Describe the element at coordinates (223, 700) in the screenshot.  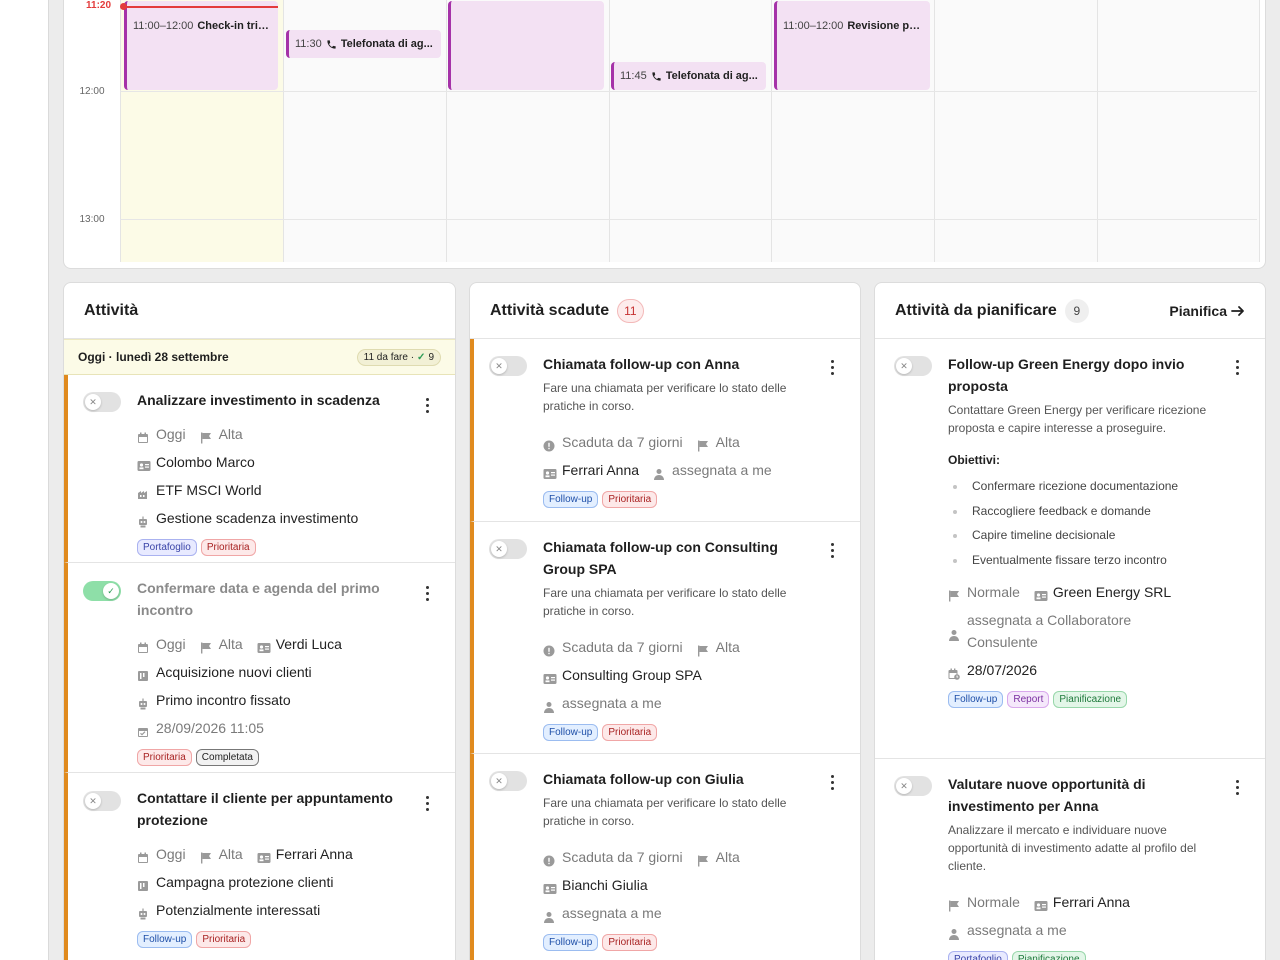
I see `task-process-text: Primo incontro fissato` at that location.